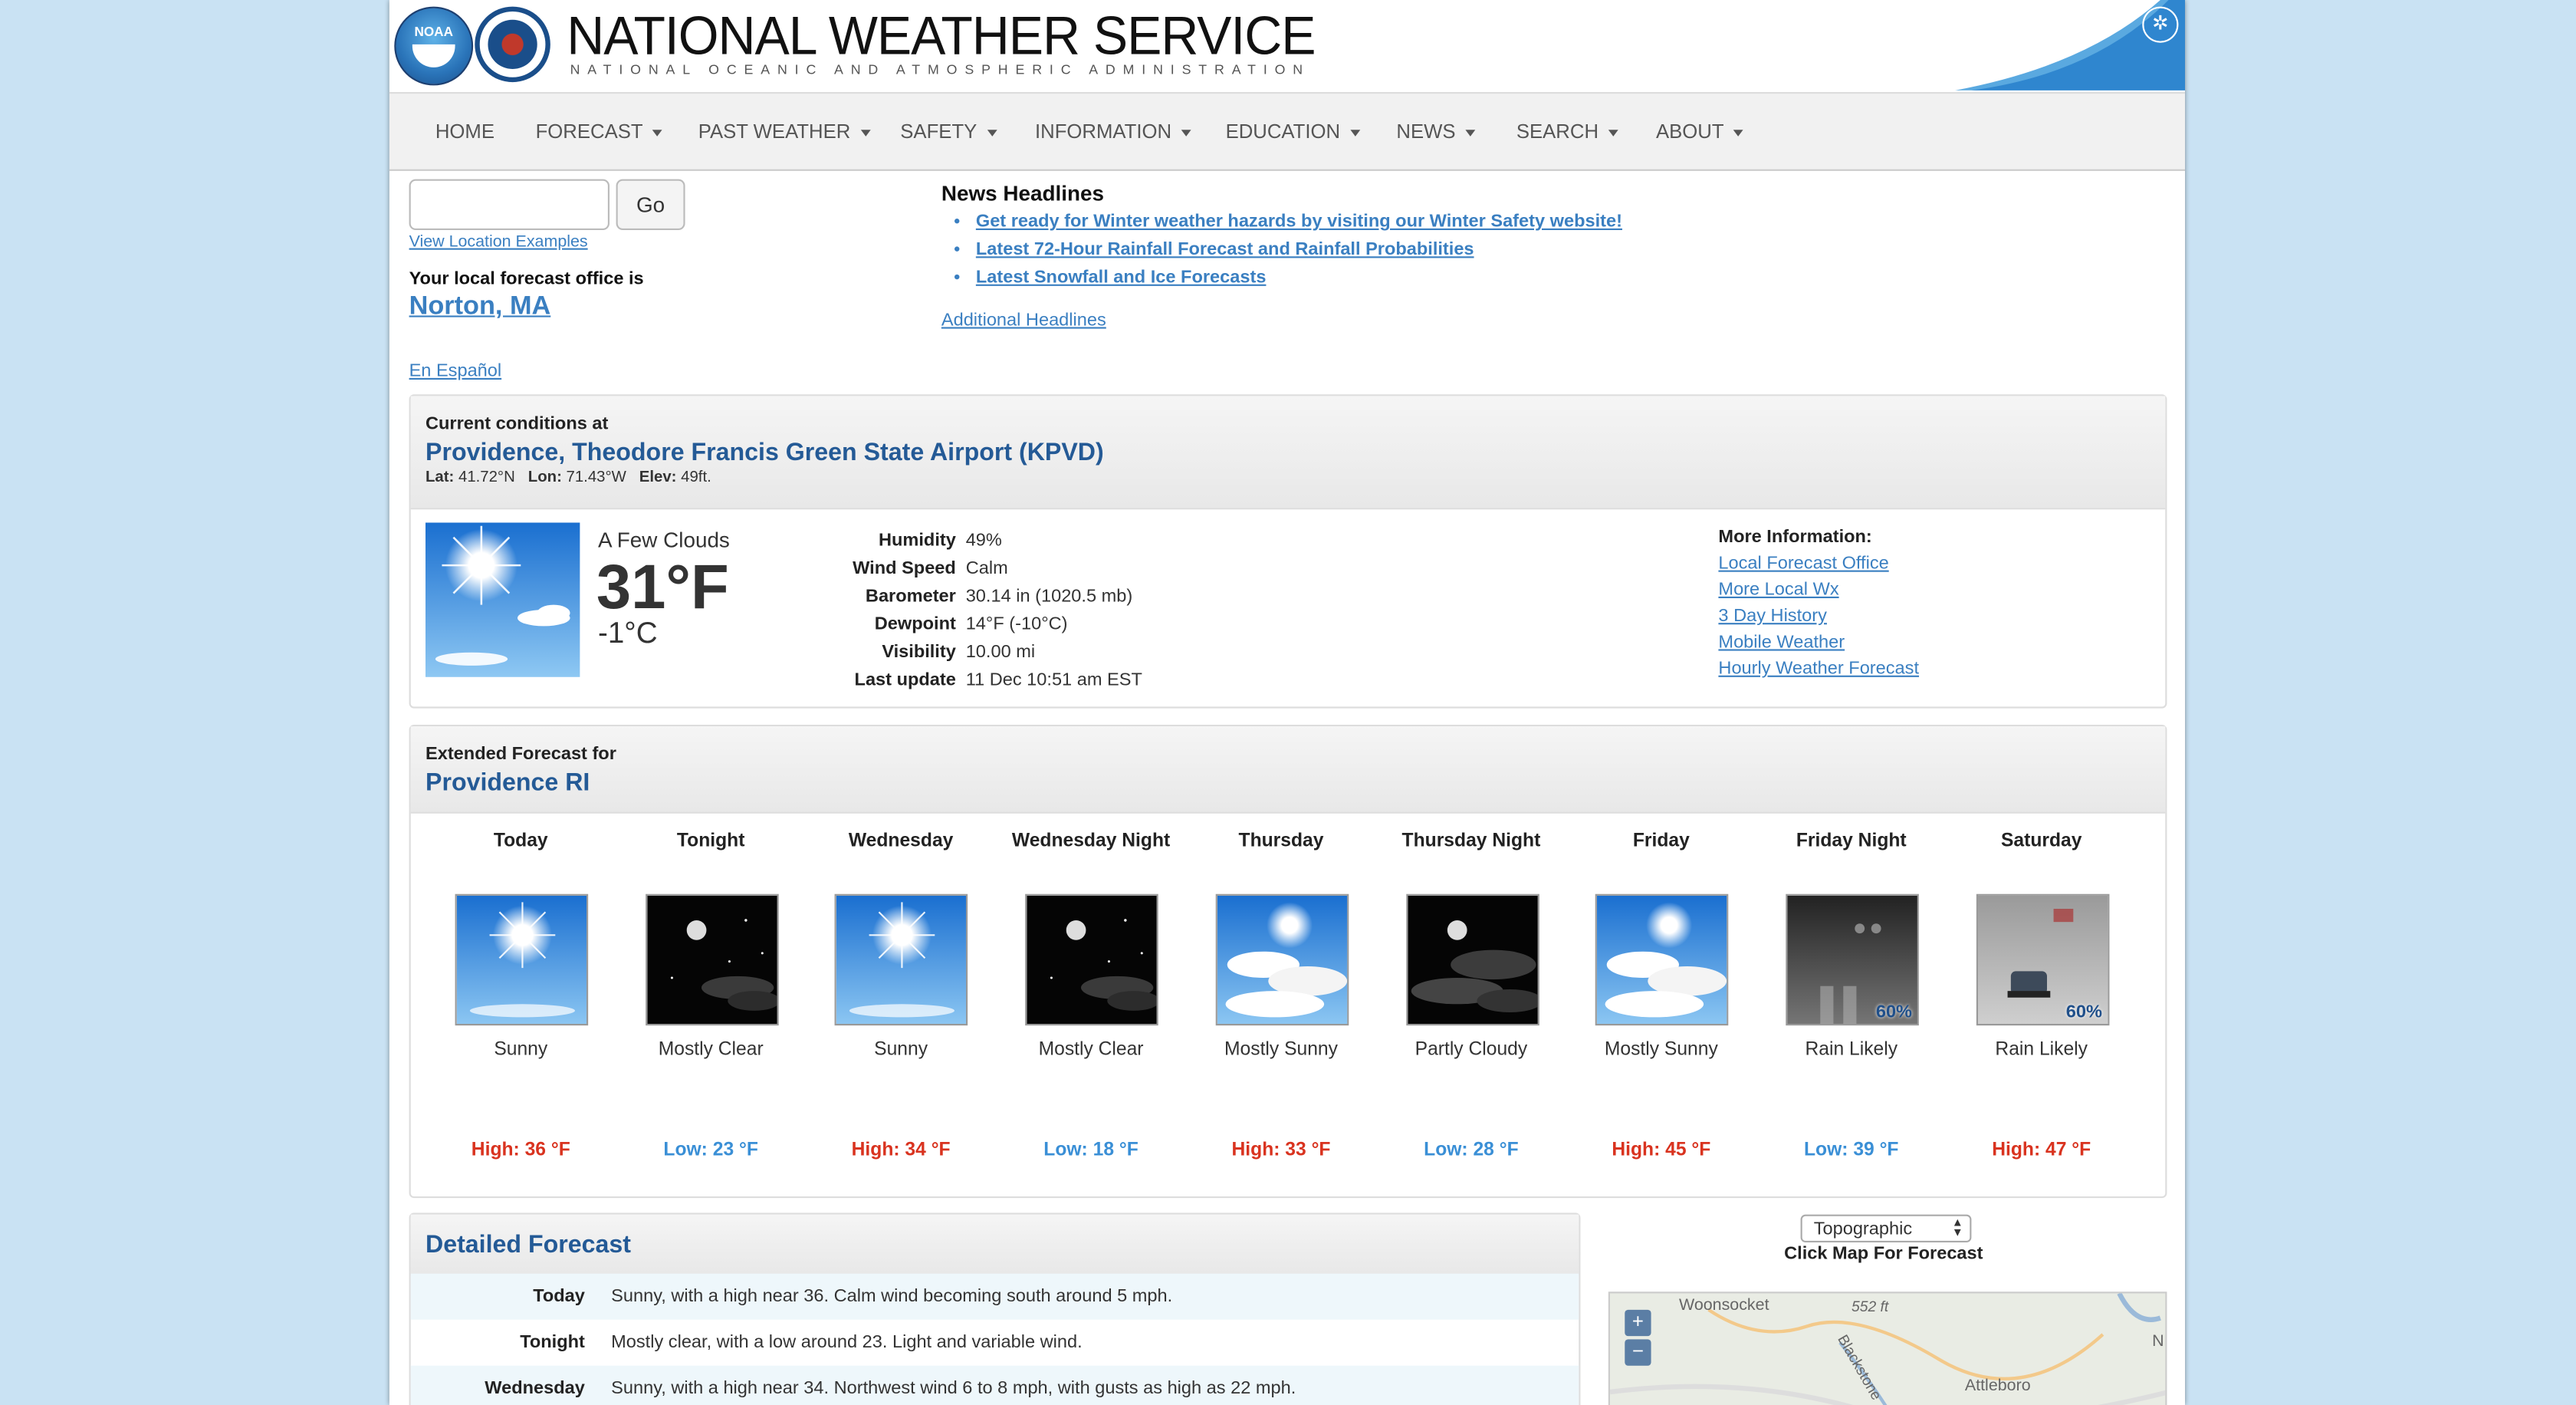 The image size is (2576, 1405). Describe the element at coordinates (1957, 1228) in the screenshot. I see `select-arrows-icon: ▲ ▼` at that location.